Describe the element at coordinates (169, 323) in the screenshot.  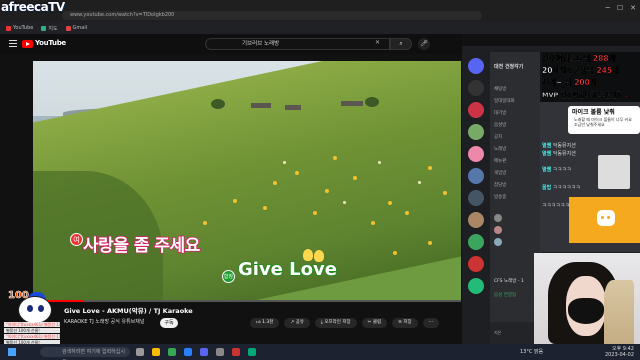
I see `subscribe-button: 구독` at that location.